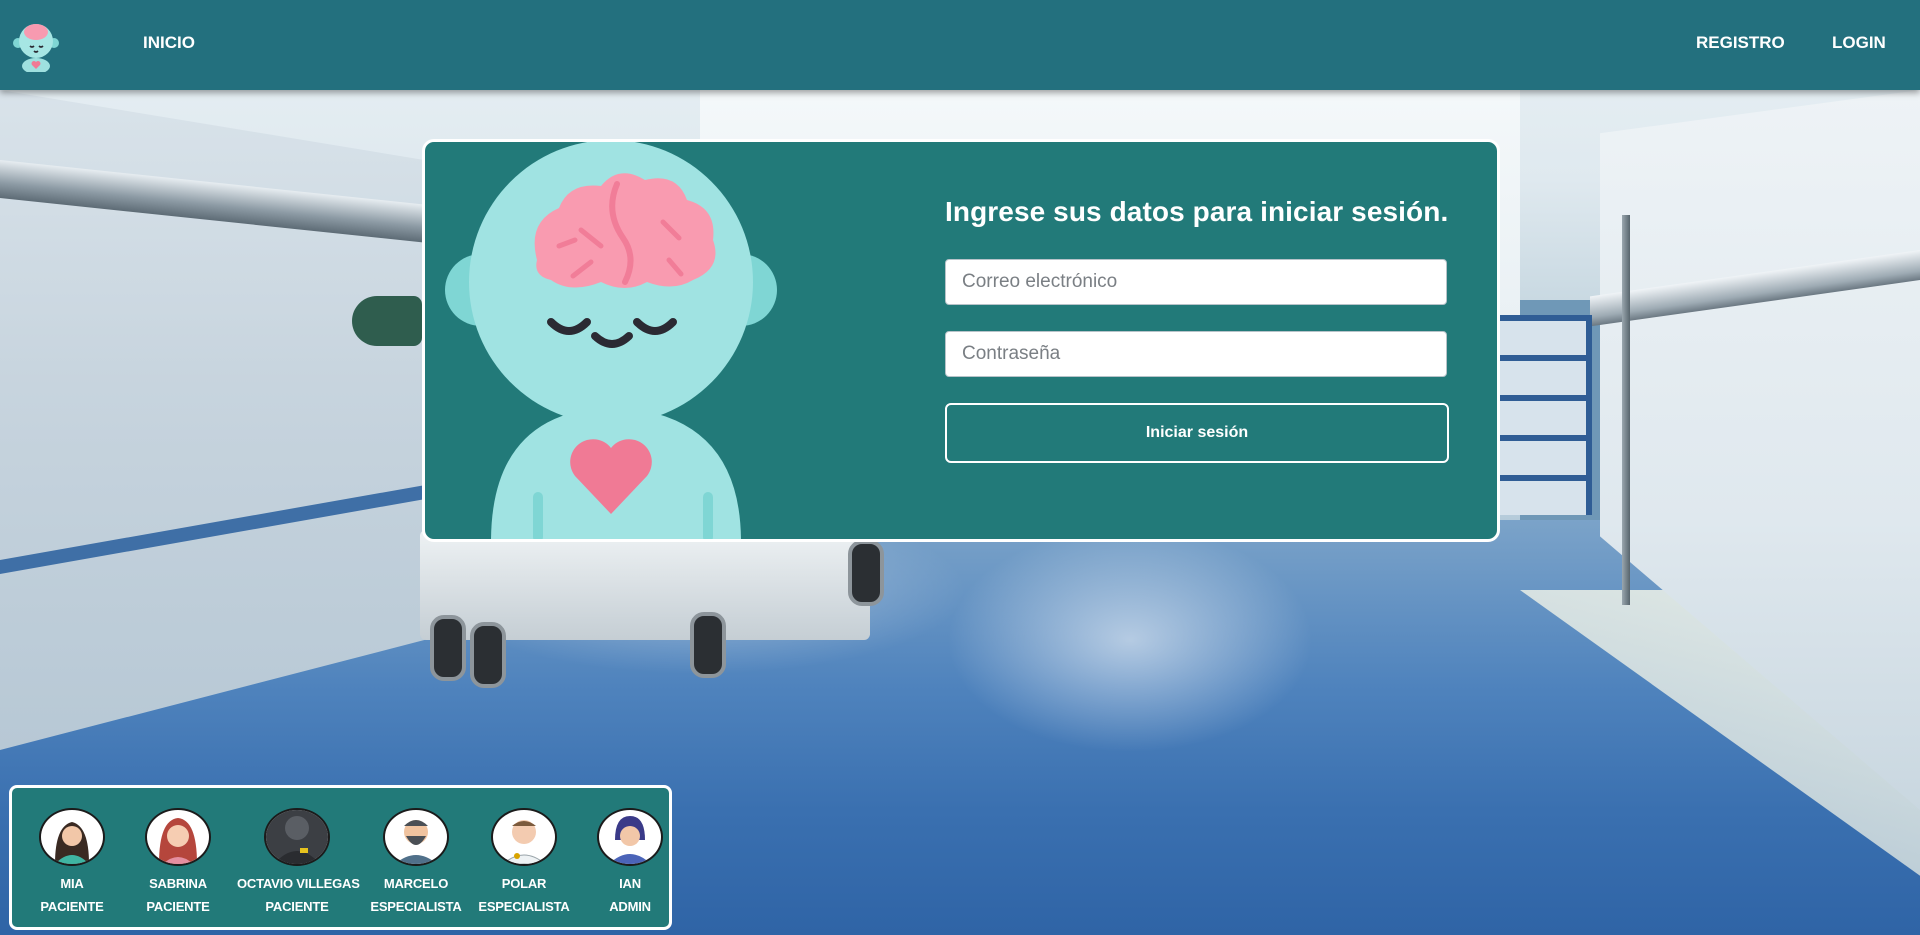 This screenshot has width=1920, height=935. What do you see at coordinates (1197, 433) in the screenshot?
I see `login-submit-button: Iniciar sesión` at bounding box center [1197, 433].